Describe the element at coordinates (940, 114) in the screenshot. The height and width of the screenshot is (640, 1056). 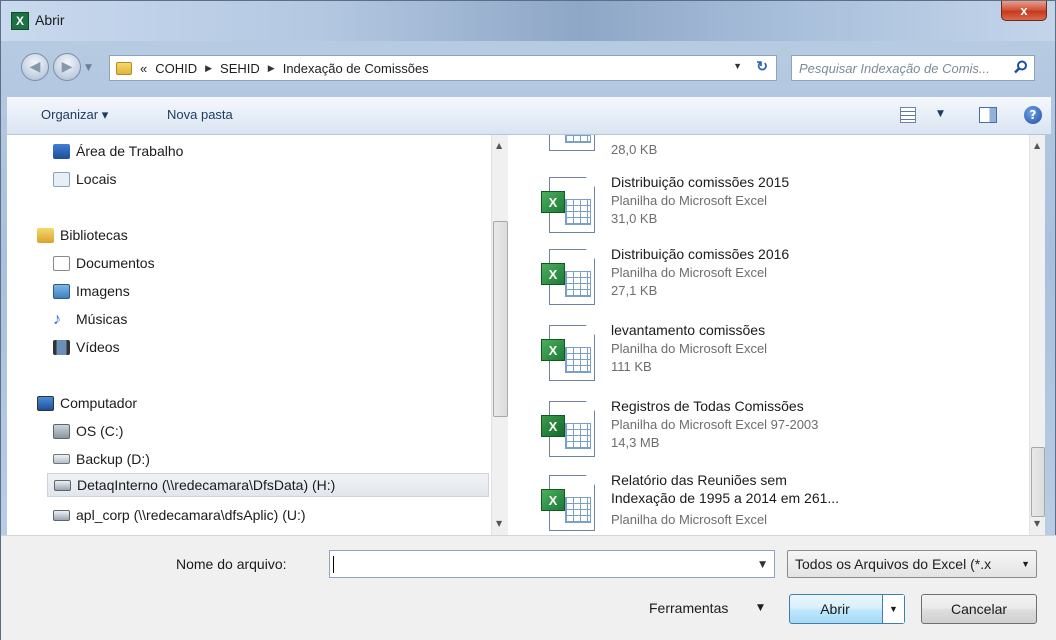
I see `view-dropdown-icon: ▼` at that location.